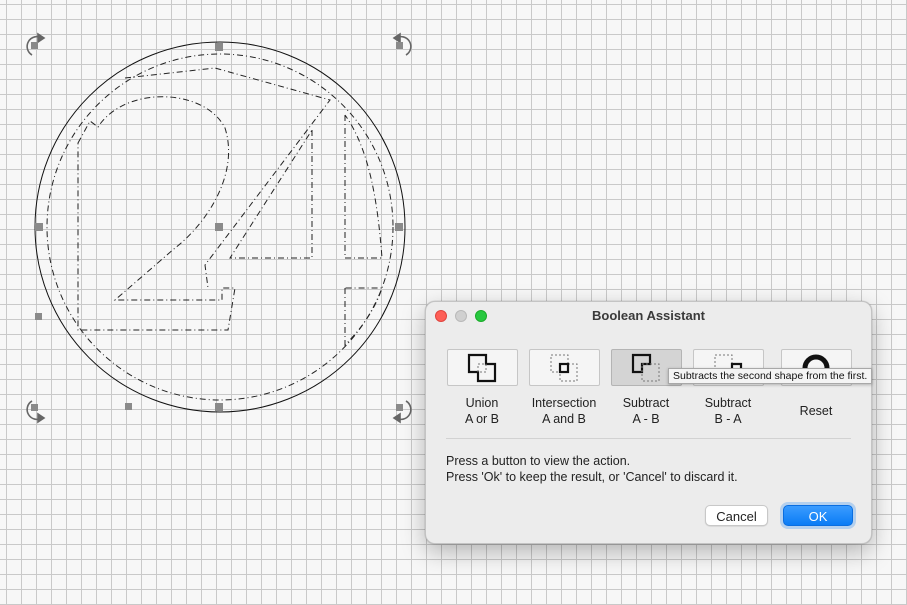  What do you see at coordinates (645, 367) in the screenshot?
I see `subtract-a-b-icon` at bounding box center [645, 367].